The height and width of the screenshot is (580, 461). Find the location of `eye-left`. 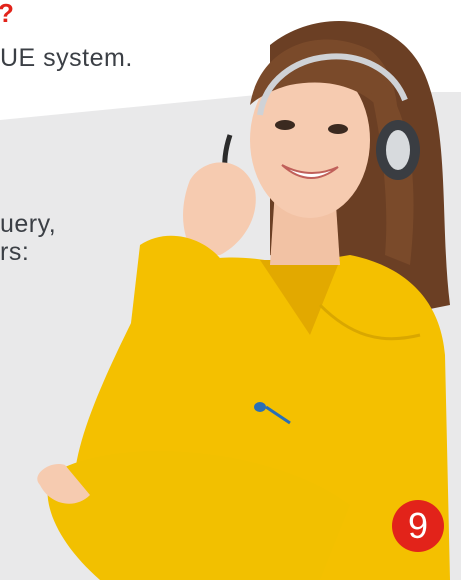

eye-left is located at coordinates (285, 125).